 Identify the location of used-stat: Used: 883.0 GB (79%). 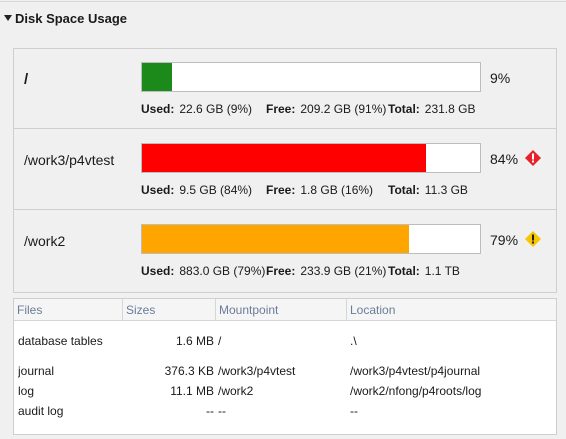
(203, 271).